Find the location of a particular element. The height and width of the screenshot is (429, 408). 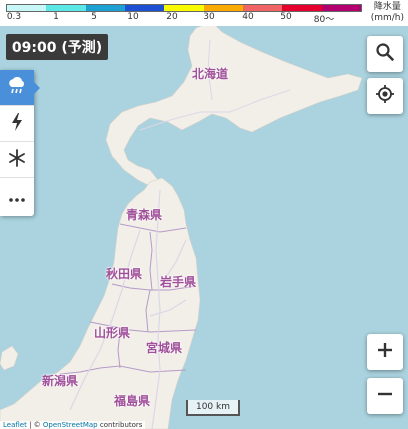

scale-bar: 100 km is located at coordinates (213, 408).